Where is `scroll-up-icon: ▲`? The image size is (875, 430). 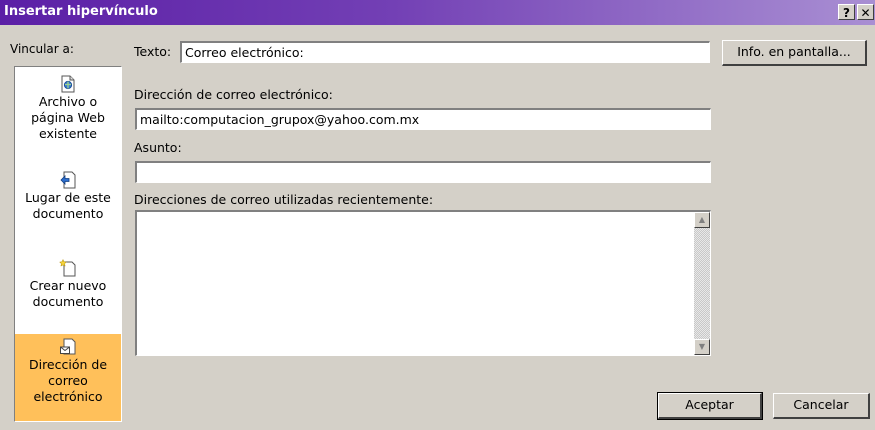 scroll-up-icon: ▲ is located at coordinates (702, 220).